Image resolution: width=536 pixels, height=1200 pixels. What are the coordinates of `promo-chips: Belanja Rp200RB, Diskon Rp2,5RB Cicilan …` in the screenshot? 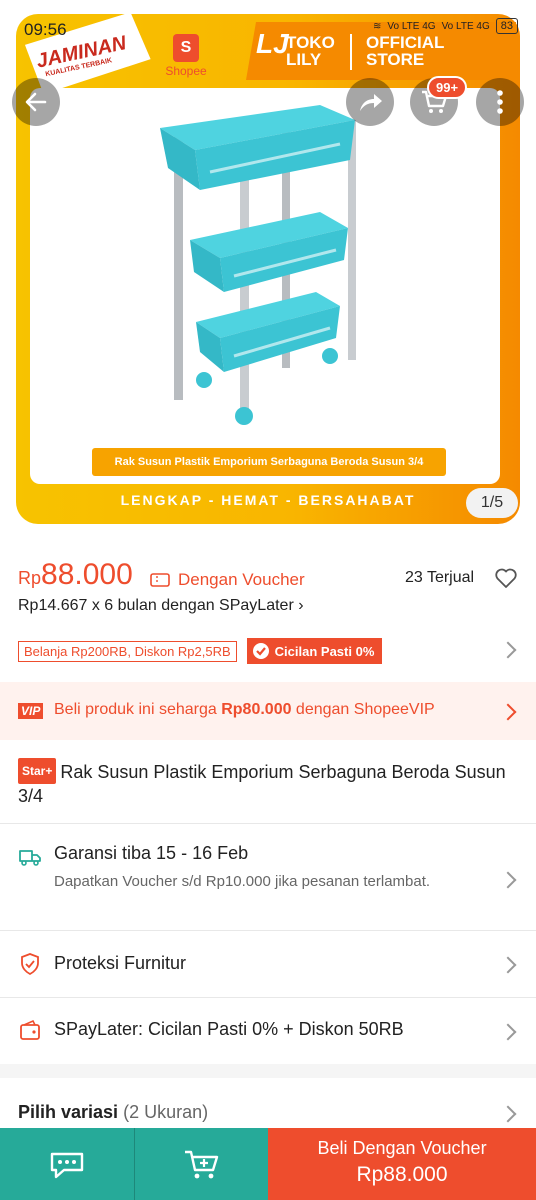 It's located at (200, 651).